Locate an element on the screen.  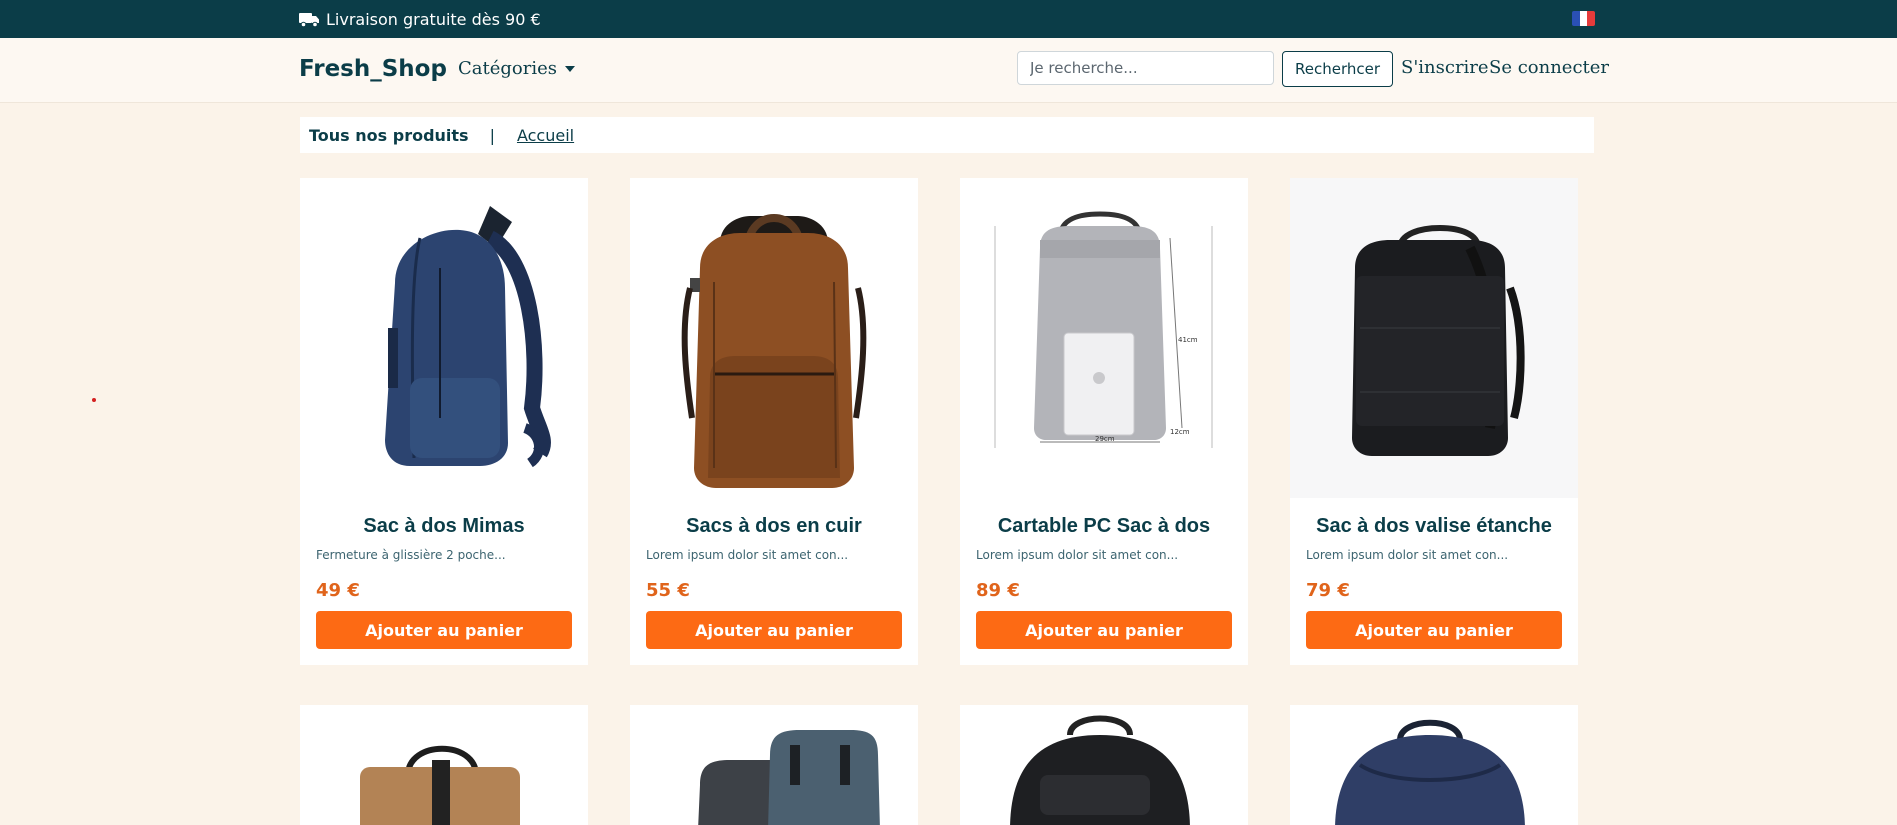
height-dimension-label: 41cm is located at coordinates (1188, 340).